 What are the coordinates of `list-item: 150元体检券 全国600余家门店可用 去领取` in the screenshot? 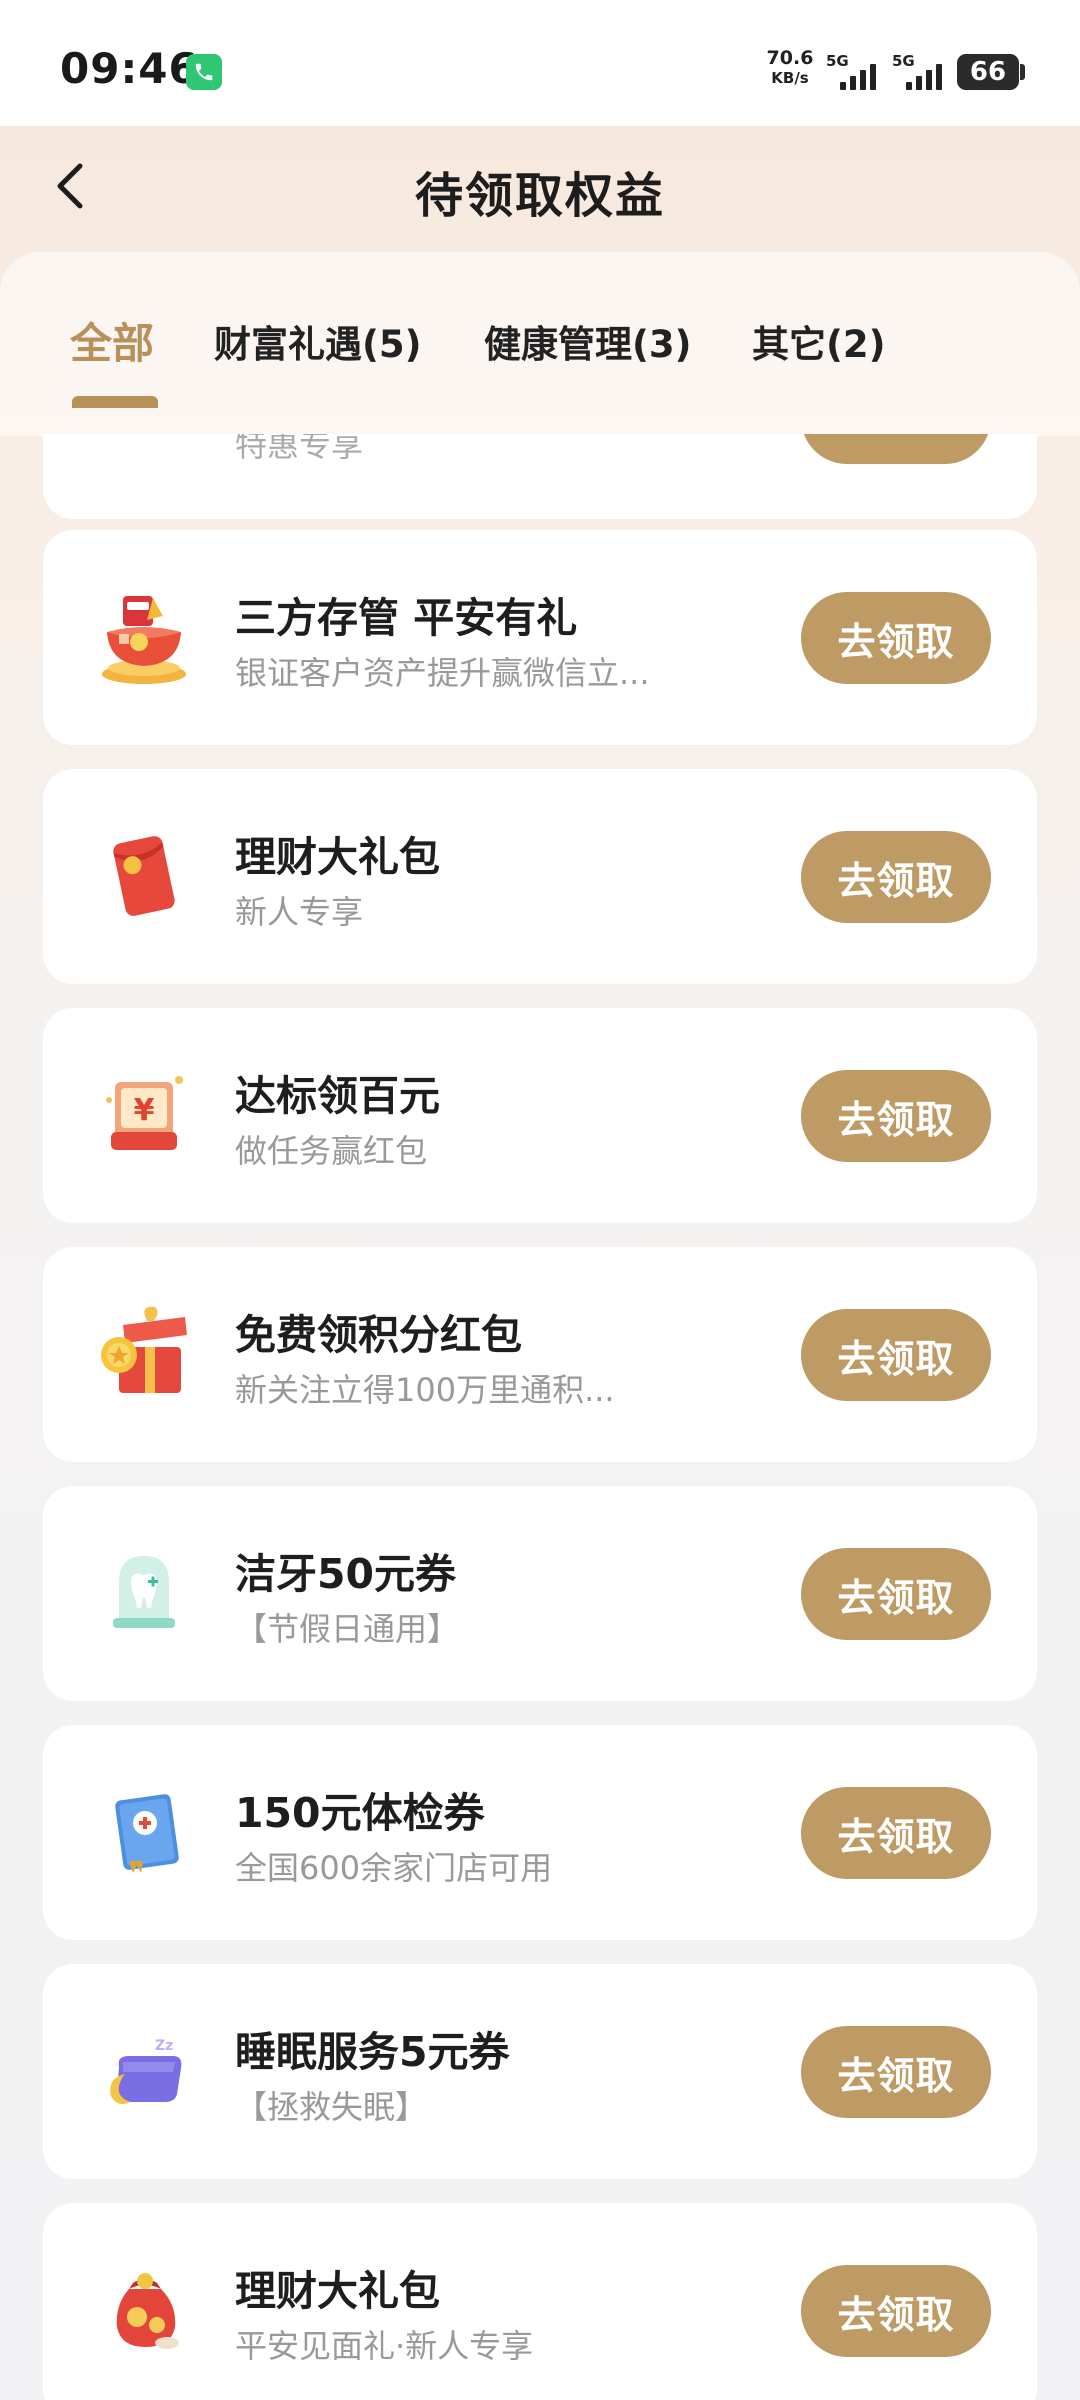 It's located at (540, 1832).